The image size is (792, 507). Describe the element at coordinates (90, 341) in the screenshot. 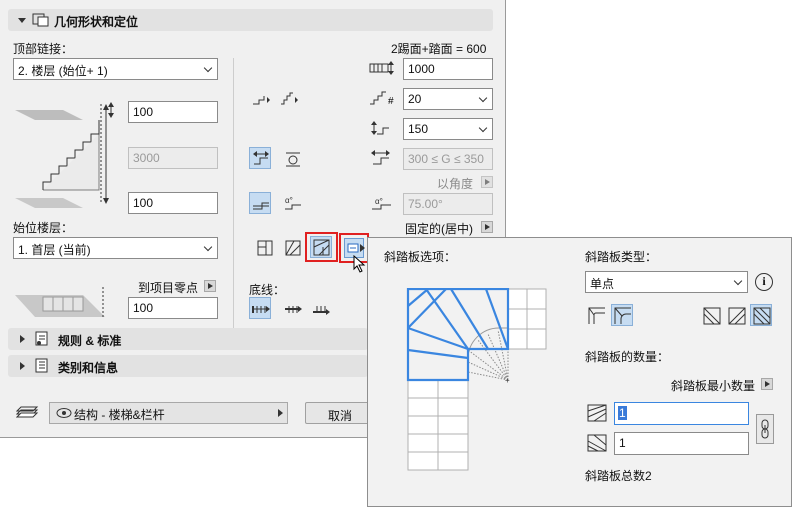

I see `rules-section-title: 规则 & 标准` at that location.